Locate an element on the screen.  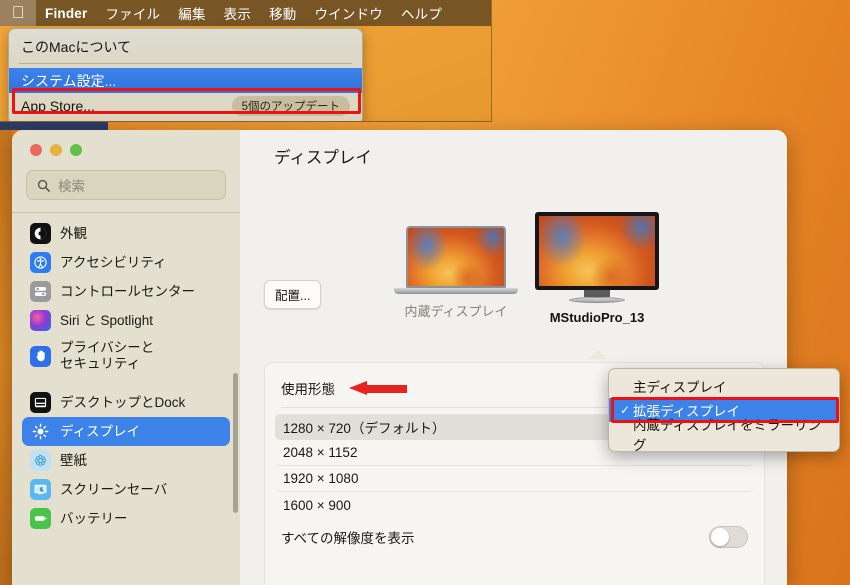
menu-item-go: 移動 is located at coordinates (282, 13).